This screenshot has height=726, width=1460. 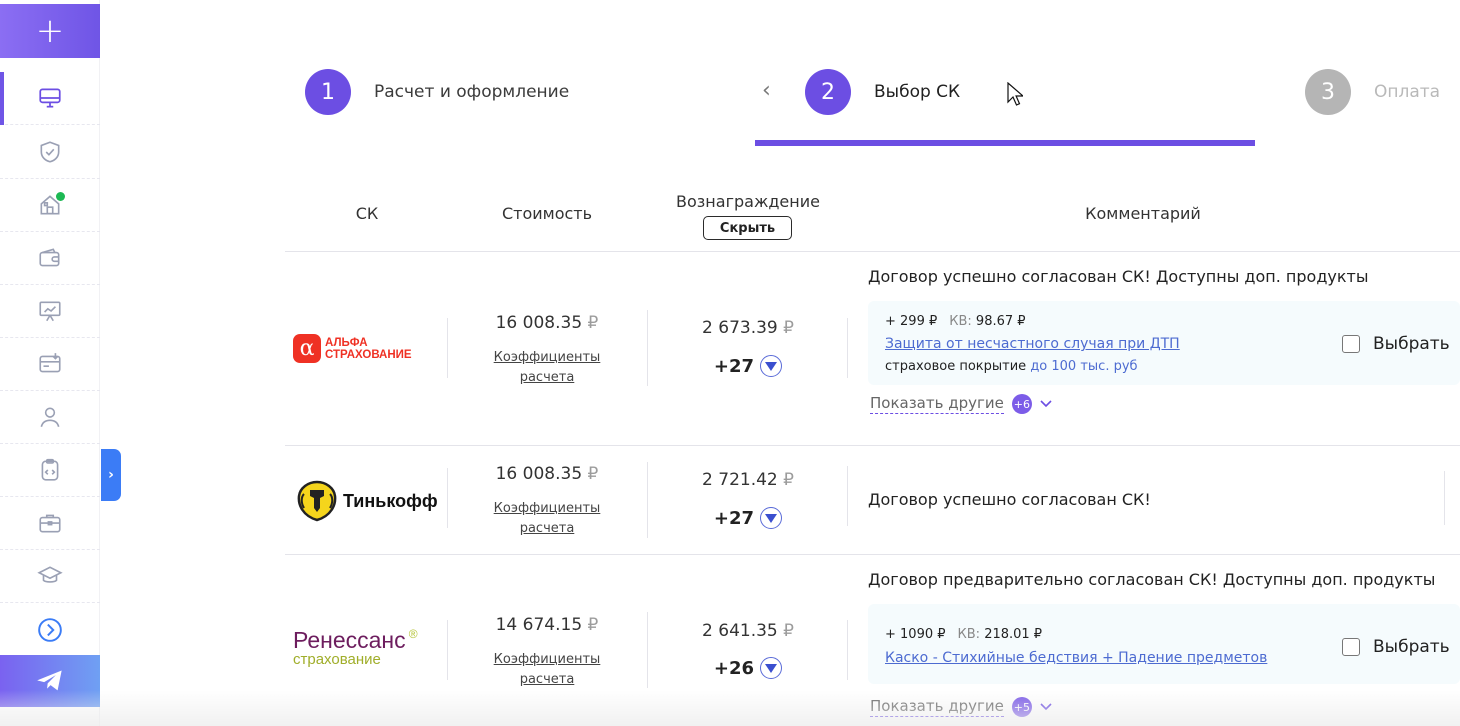 I want to click on product-link: Защита от несчастного случая при ДТП, so click(x=1032, y=344).